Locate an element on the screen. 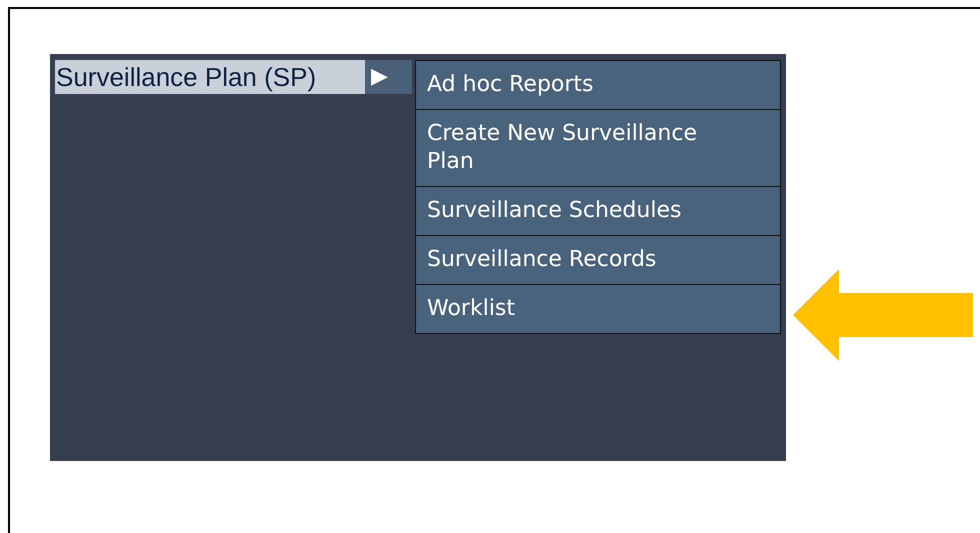 The width and height of the screenshot is (980, 533). arrow-icon: ▶ is located at coordinates (379, 77).